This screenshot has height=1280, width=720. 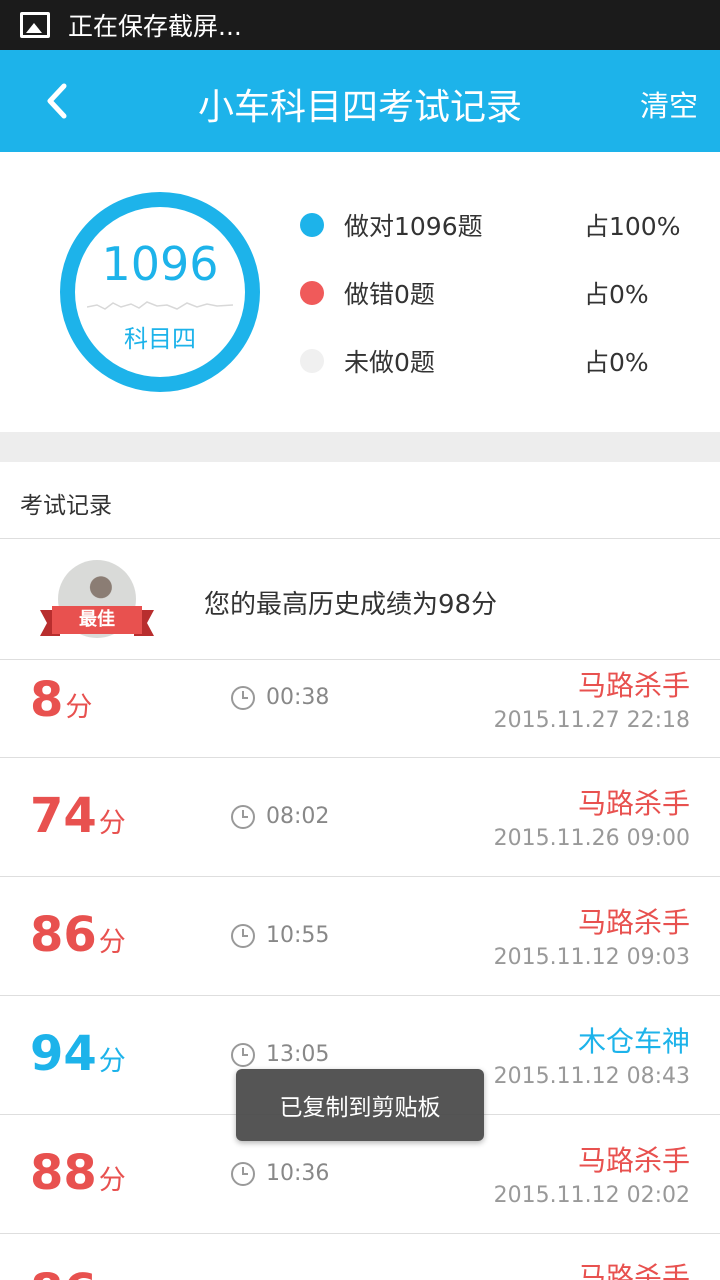 What do you see at coordinates (78, 1054) in the screenshot?
I see `record-score: 94分` at bounding box center [78, 1054].